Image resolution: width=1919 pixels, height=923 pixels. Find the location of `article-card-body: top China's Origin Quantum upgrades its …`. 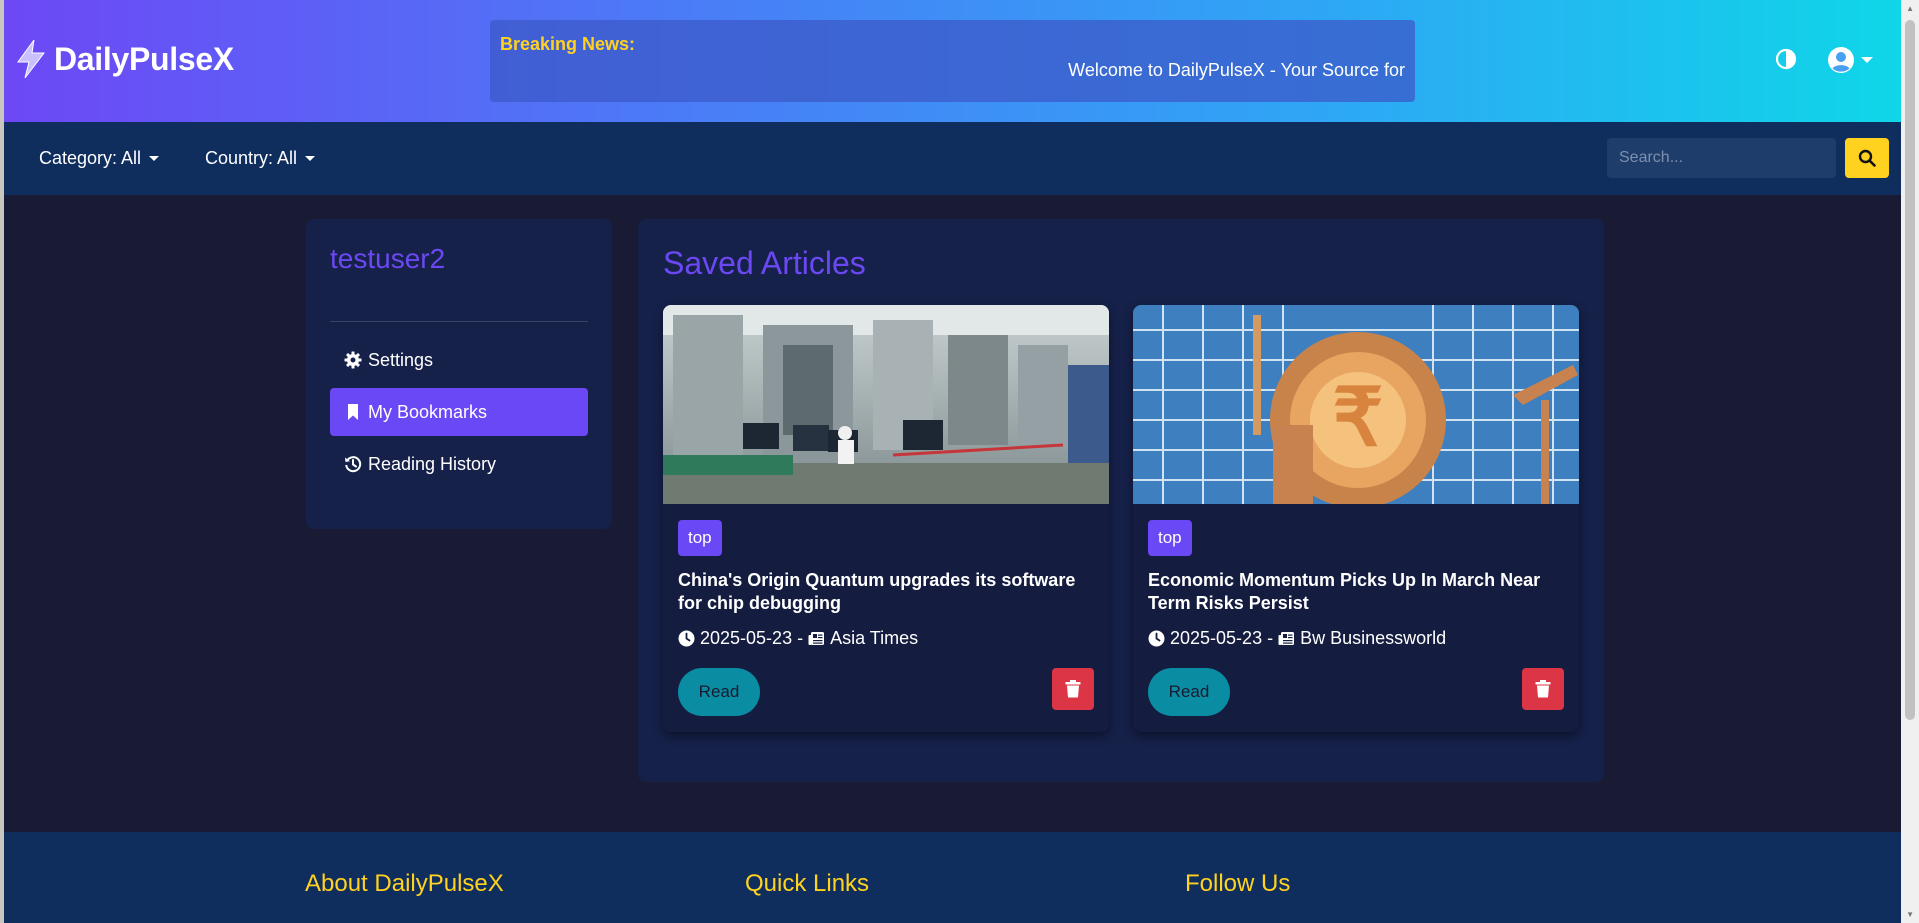

article-card-body: top China's Origin Quantum upgrades its … is located at coordinates (886, 584).